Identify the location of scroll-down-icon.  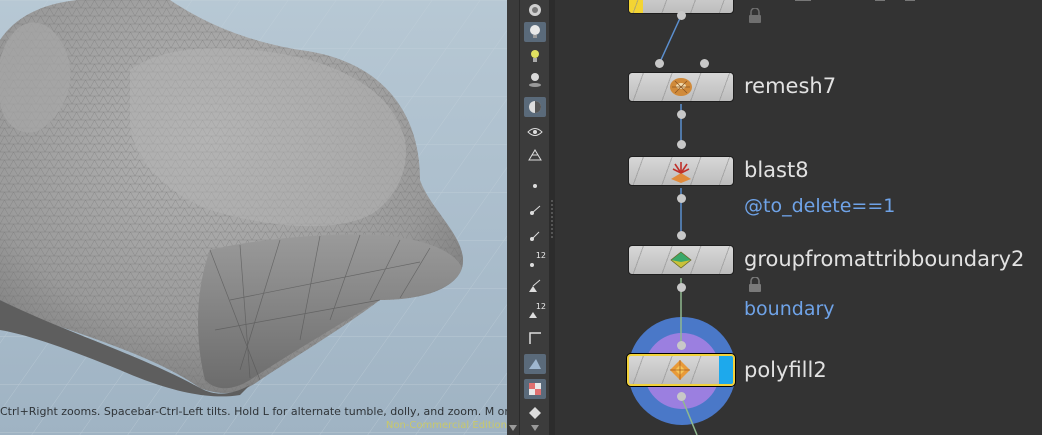
(513, 428).